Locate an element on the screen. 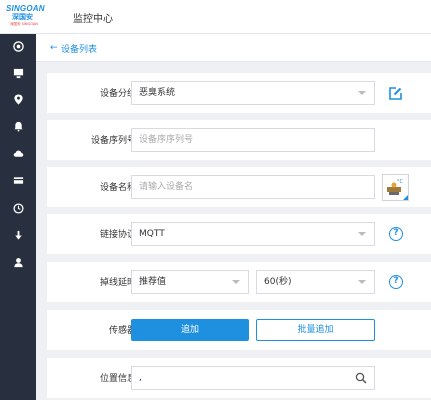  device-image-icon: °C is located at coordinates (395, 187).